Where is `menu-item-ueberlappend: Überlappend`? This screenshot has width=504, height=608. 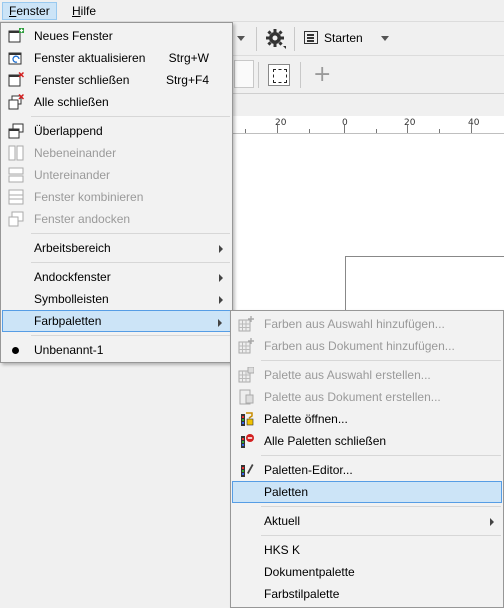
menu-item-ueberlappend: Überlappend is located at coordinates (116, 131).